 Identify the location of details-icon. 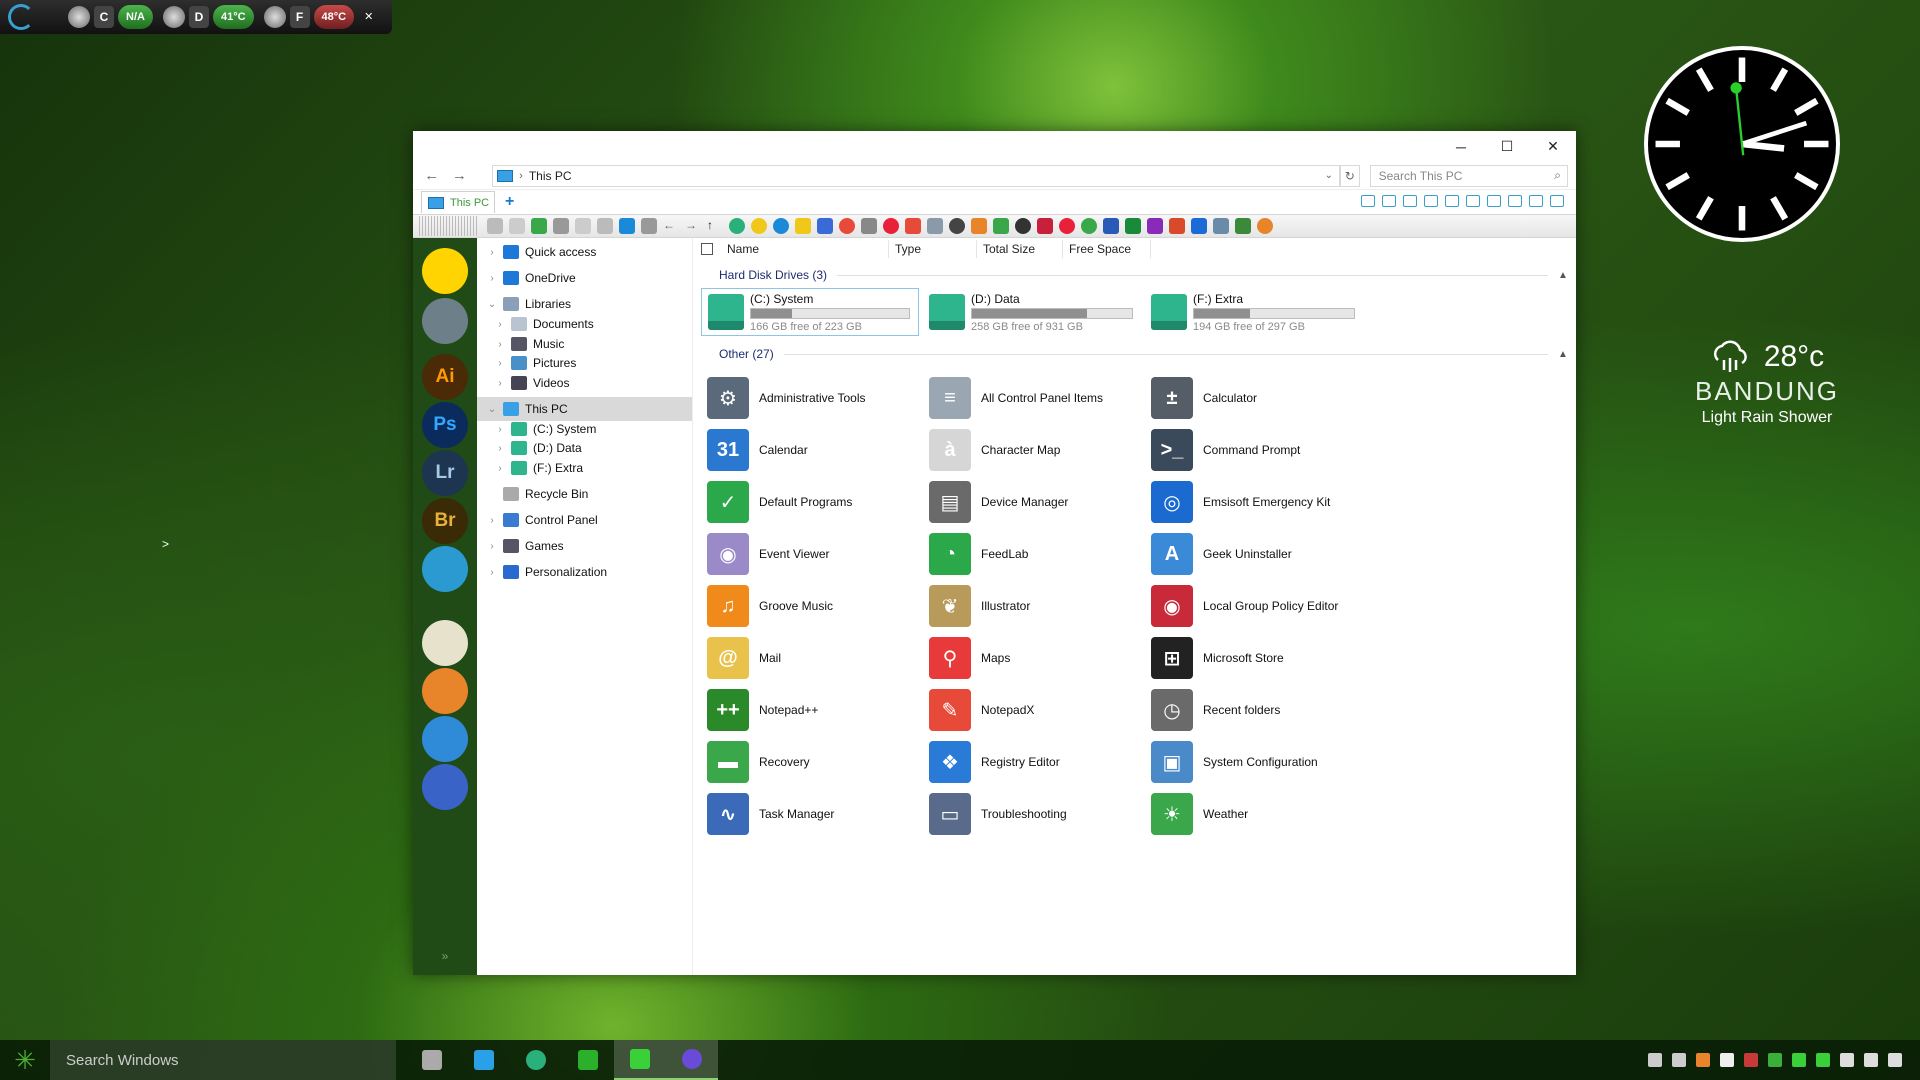
(1557, 201).